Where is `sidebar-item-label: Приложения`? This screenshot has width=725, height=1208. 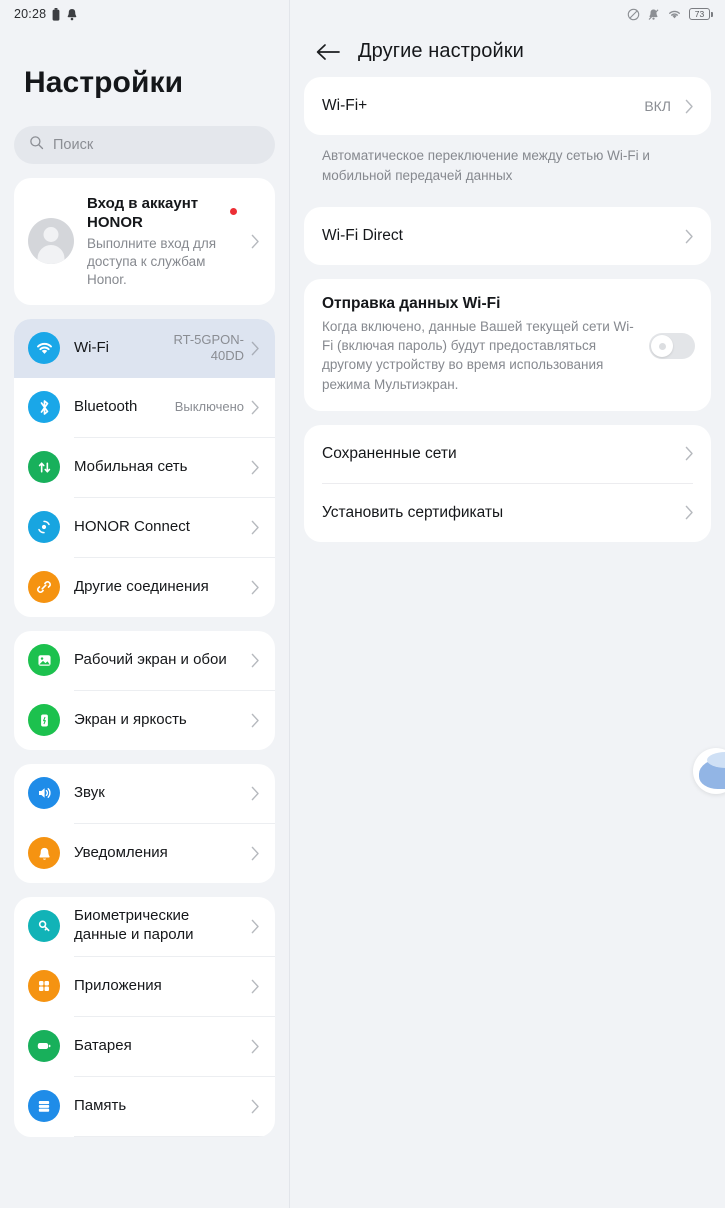 sidebar-item-label: Приложения is located at coordinates (118, 985).